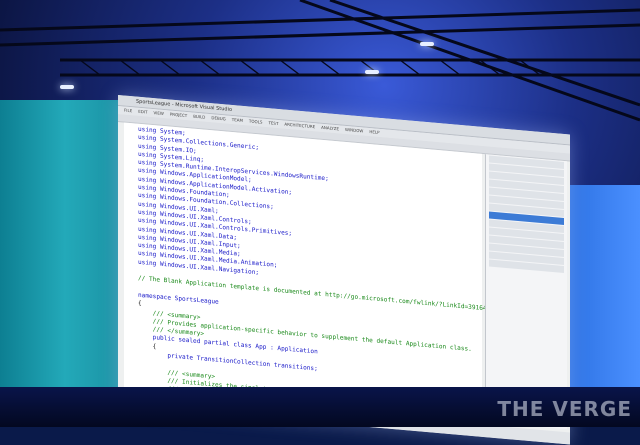  What do you see at coordinates (237, 120) in the screenshot?
I see `menu-item: TEAM` at bounding box center [237, 120].